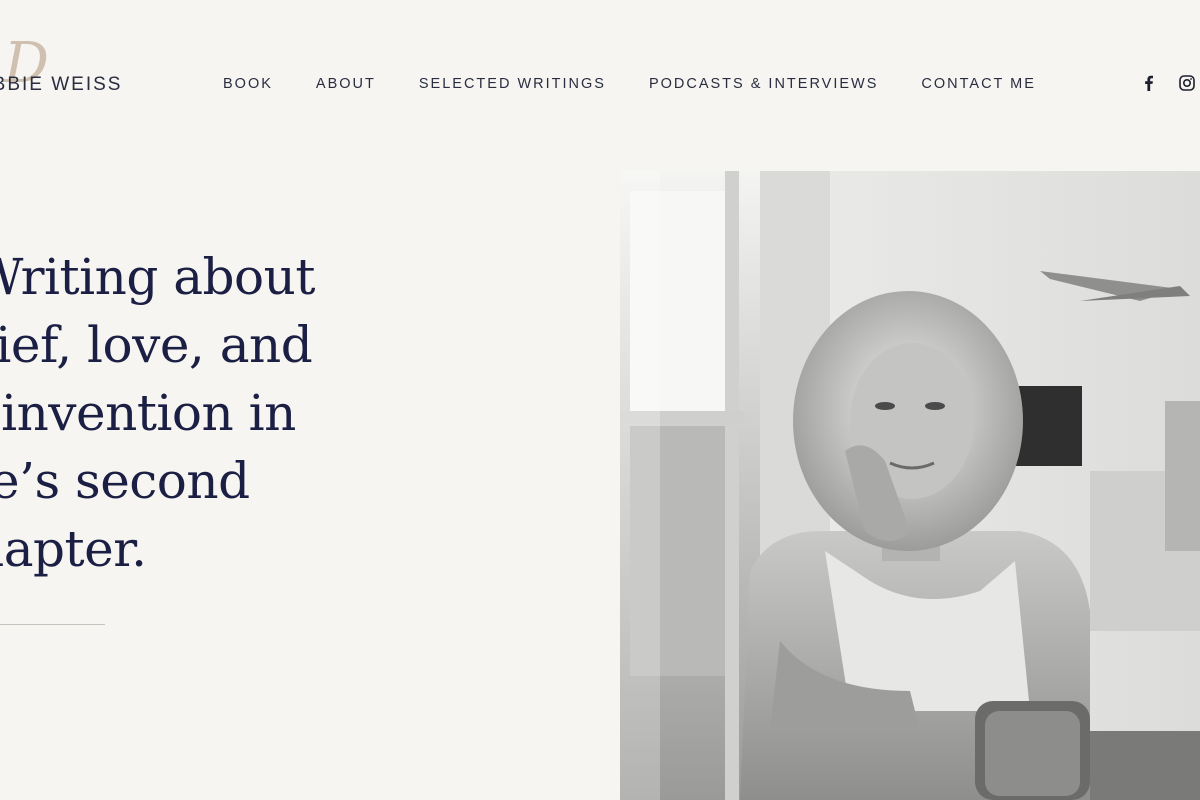  What do you see at coordinates (346, 84) in the screenshot?
I see `nav-item-about: ABOUT` at bounding box center [346, 84].